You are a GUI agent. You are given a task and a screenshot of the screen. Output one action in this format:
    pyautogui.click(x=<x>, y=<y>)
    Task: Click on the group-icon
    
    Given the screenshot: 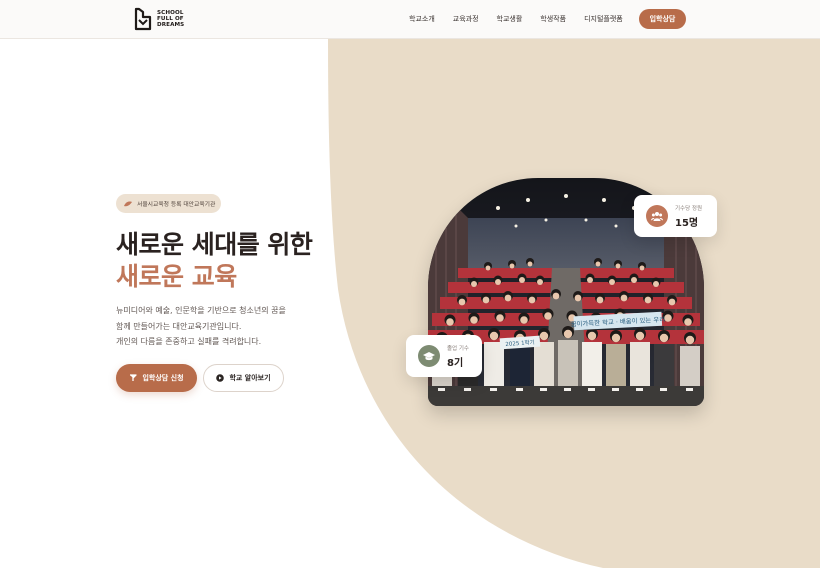 What is the action you would take?
    pyautogui.click(x=657, y=216)
    